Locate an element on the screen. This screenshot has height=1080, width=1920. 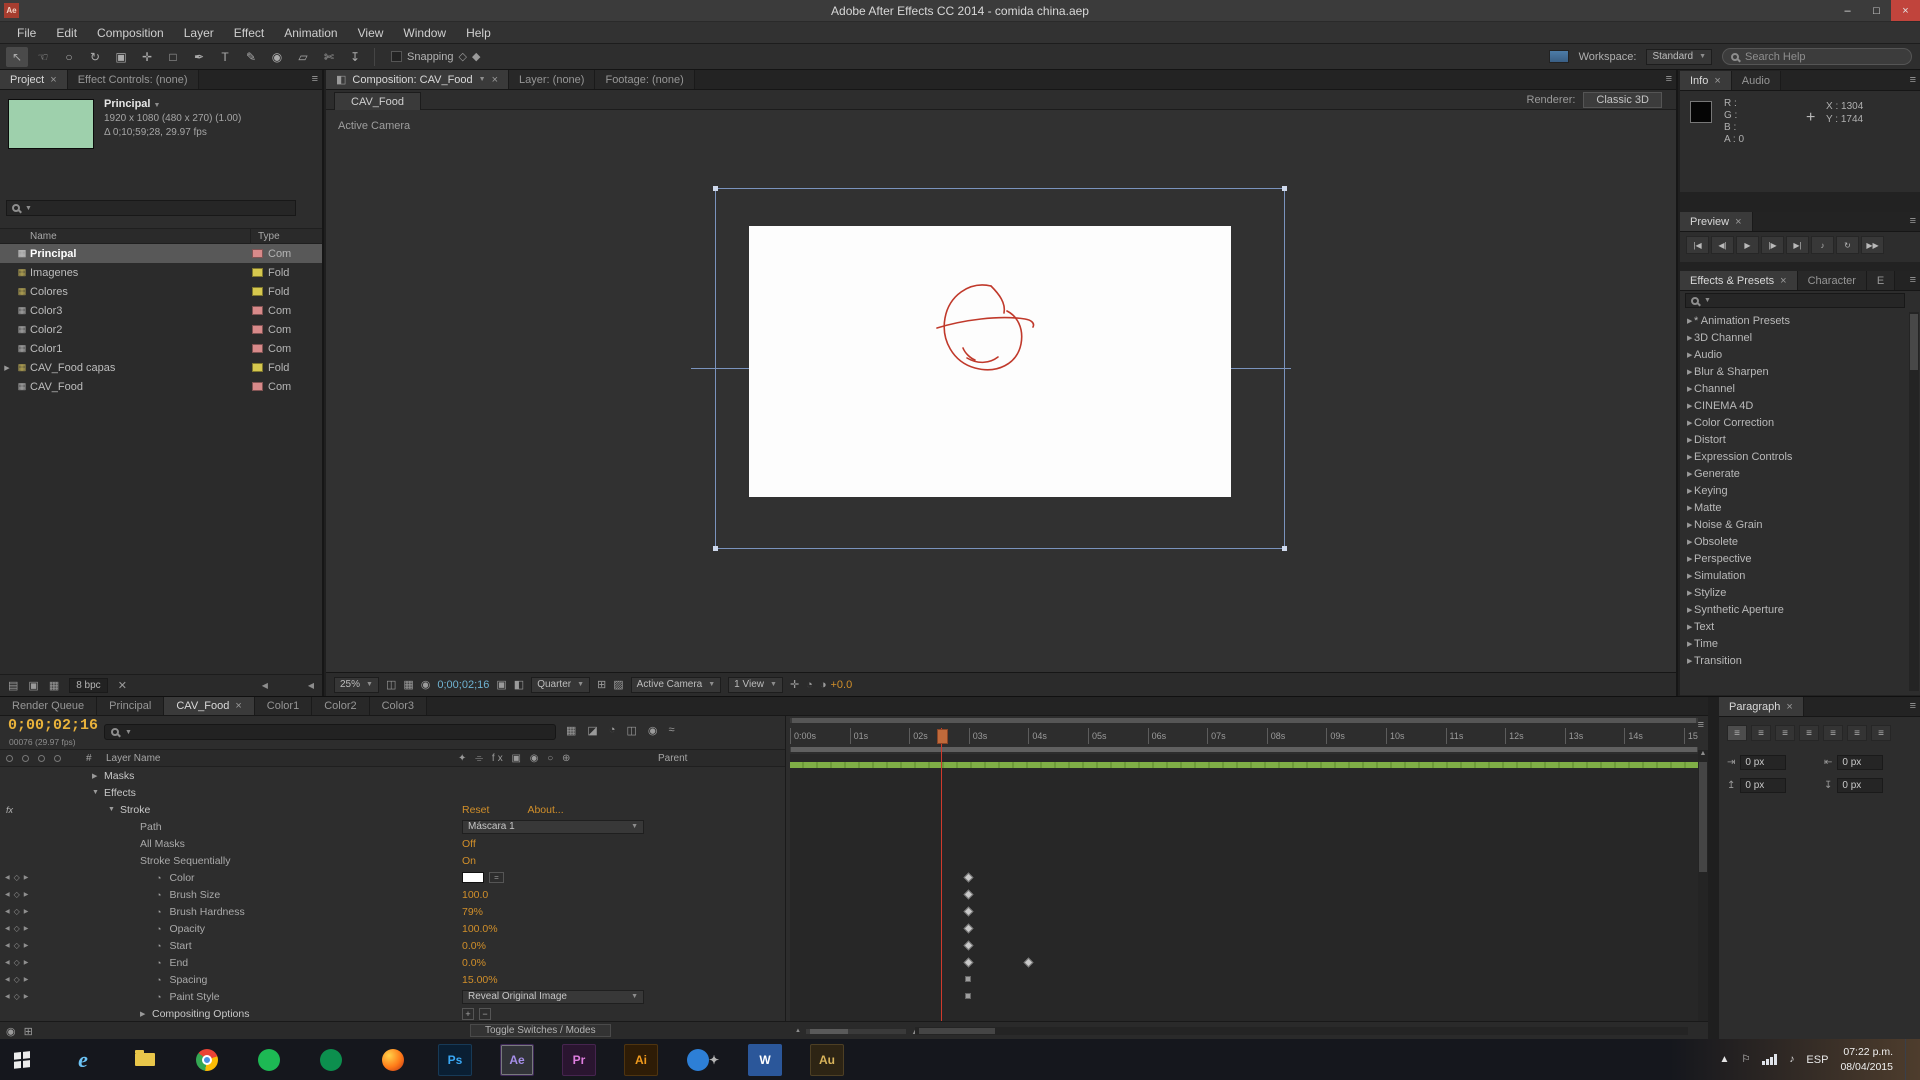
project-item-row: ▶ ▦ Color3 Com is located at coordinates (161, 310).